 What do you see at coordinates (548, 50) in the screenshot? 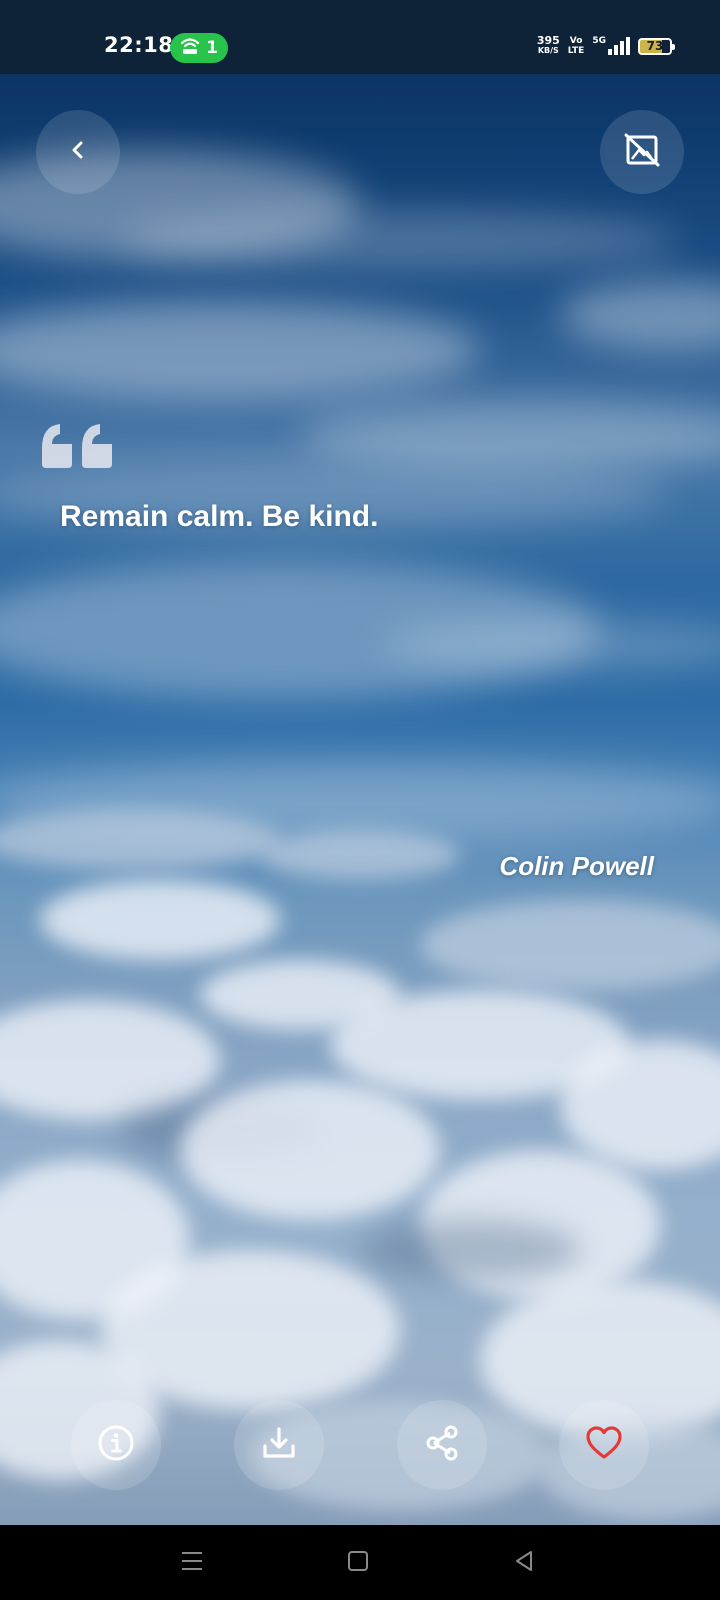
I see `network-speed-unit: KB/S` at bounding box center [548, 50].